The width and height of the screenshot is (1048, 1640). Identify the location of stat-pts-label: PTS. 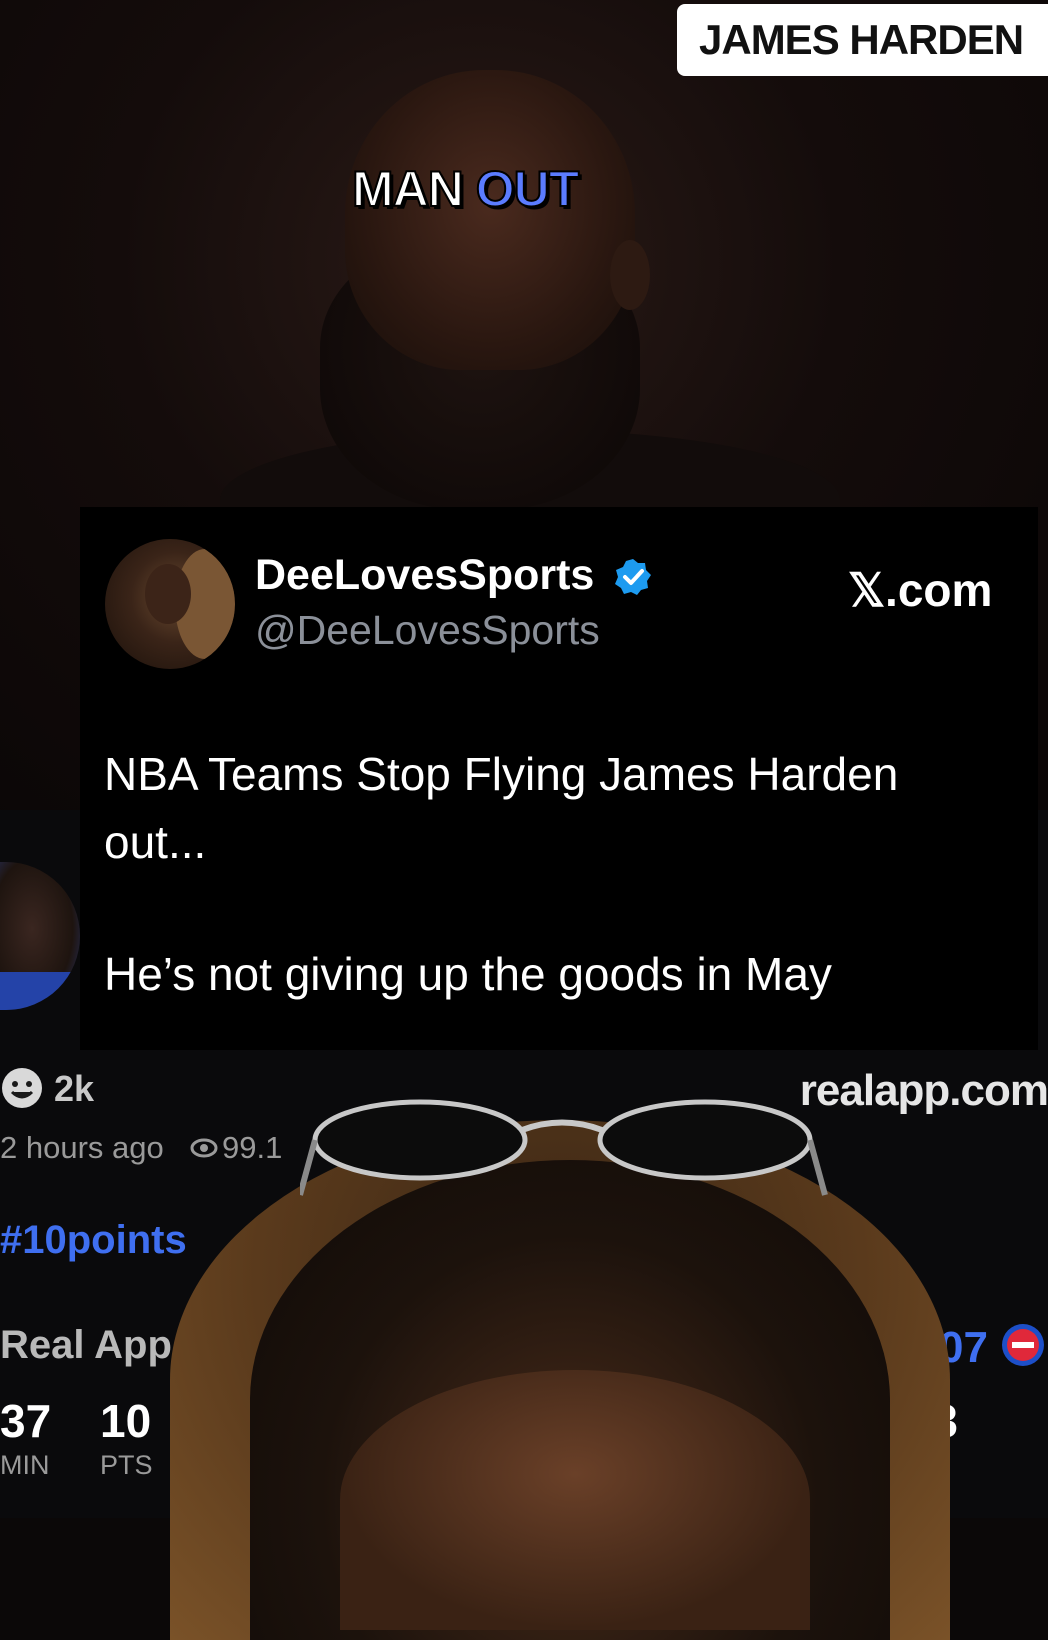
(126, 1465).